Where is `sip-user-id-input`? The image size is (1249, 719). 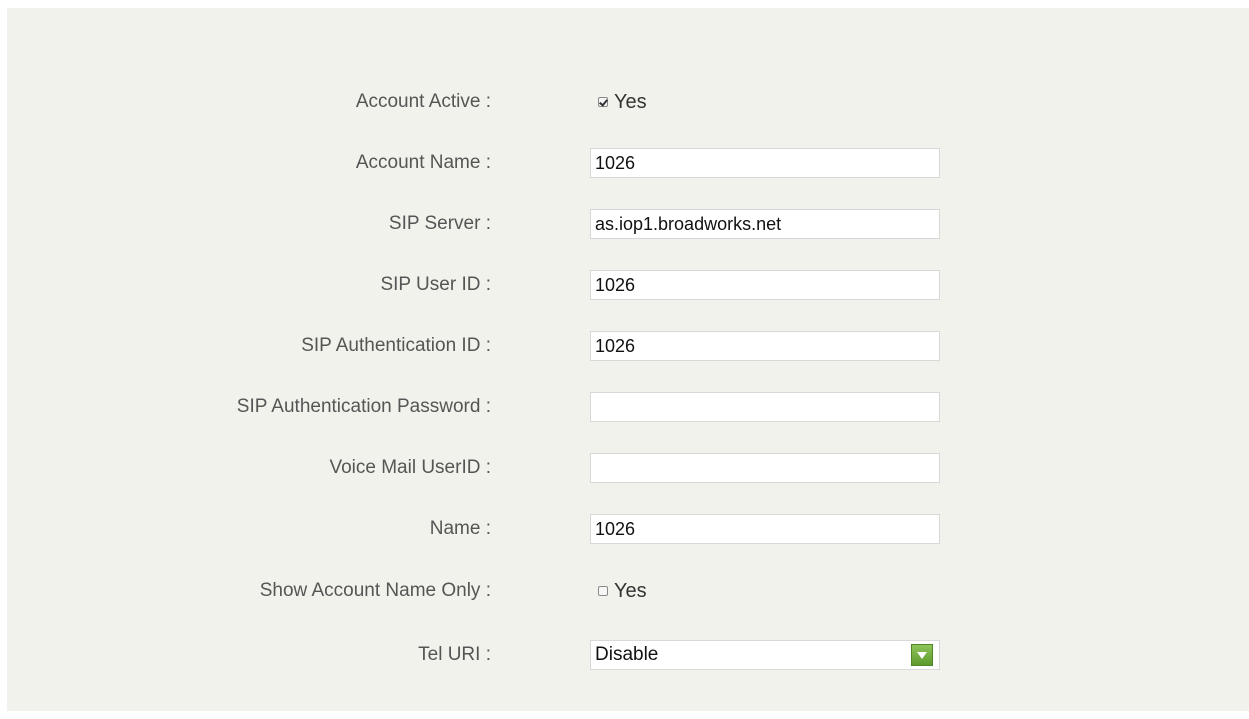
sip-user-id-input is located at coordinates (765, 285).